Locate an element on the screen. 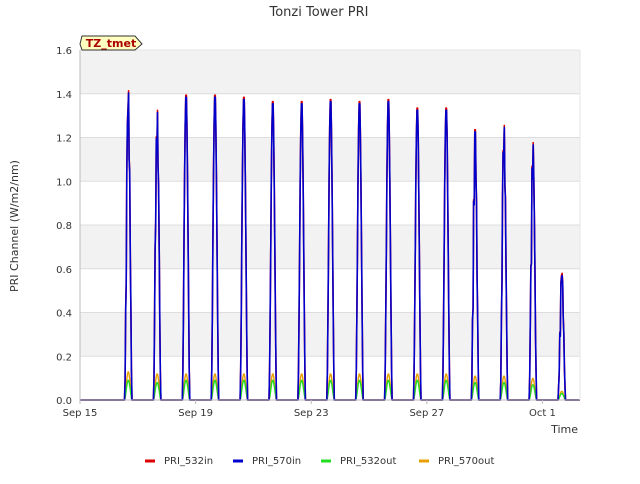  x-axis-label: Time is located at coordinates (564, 429).